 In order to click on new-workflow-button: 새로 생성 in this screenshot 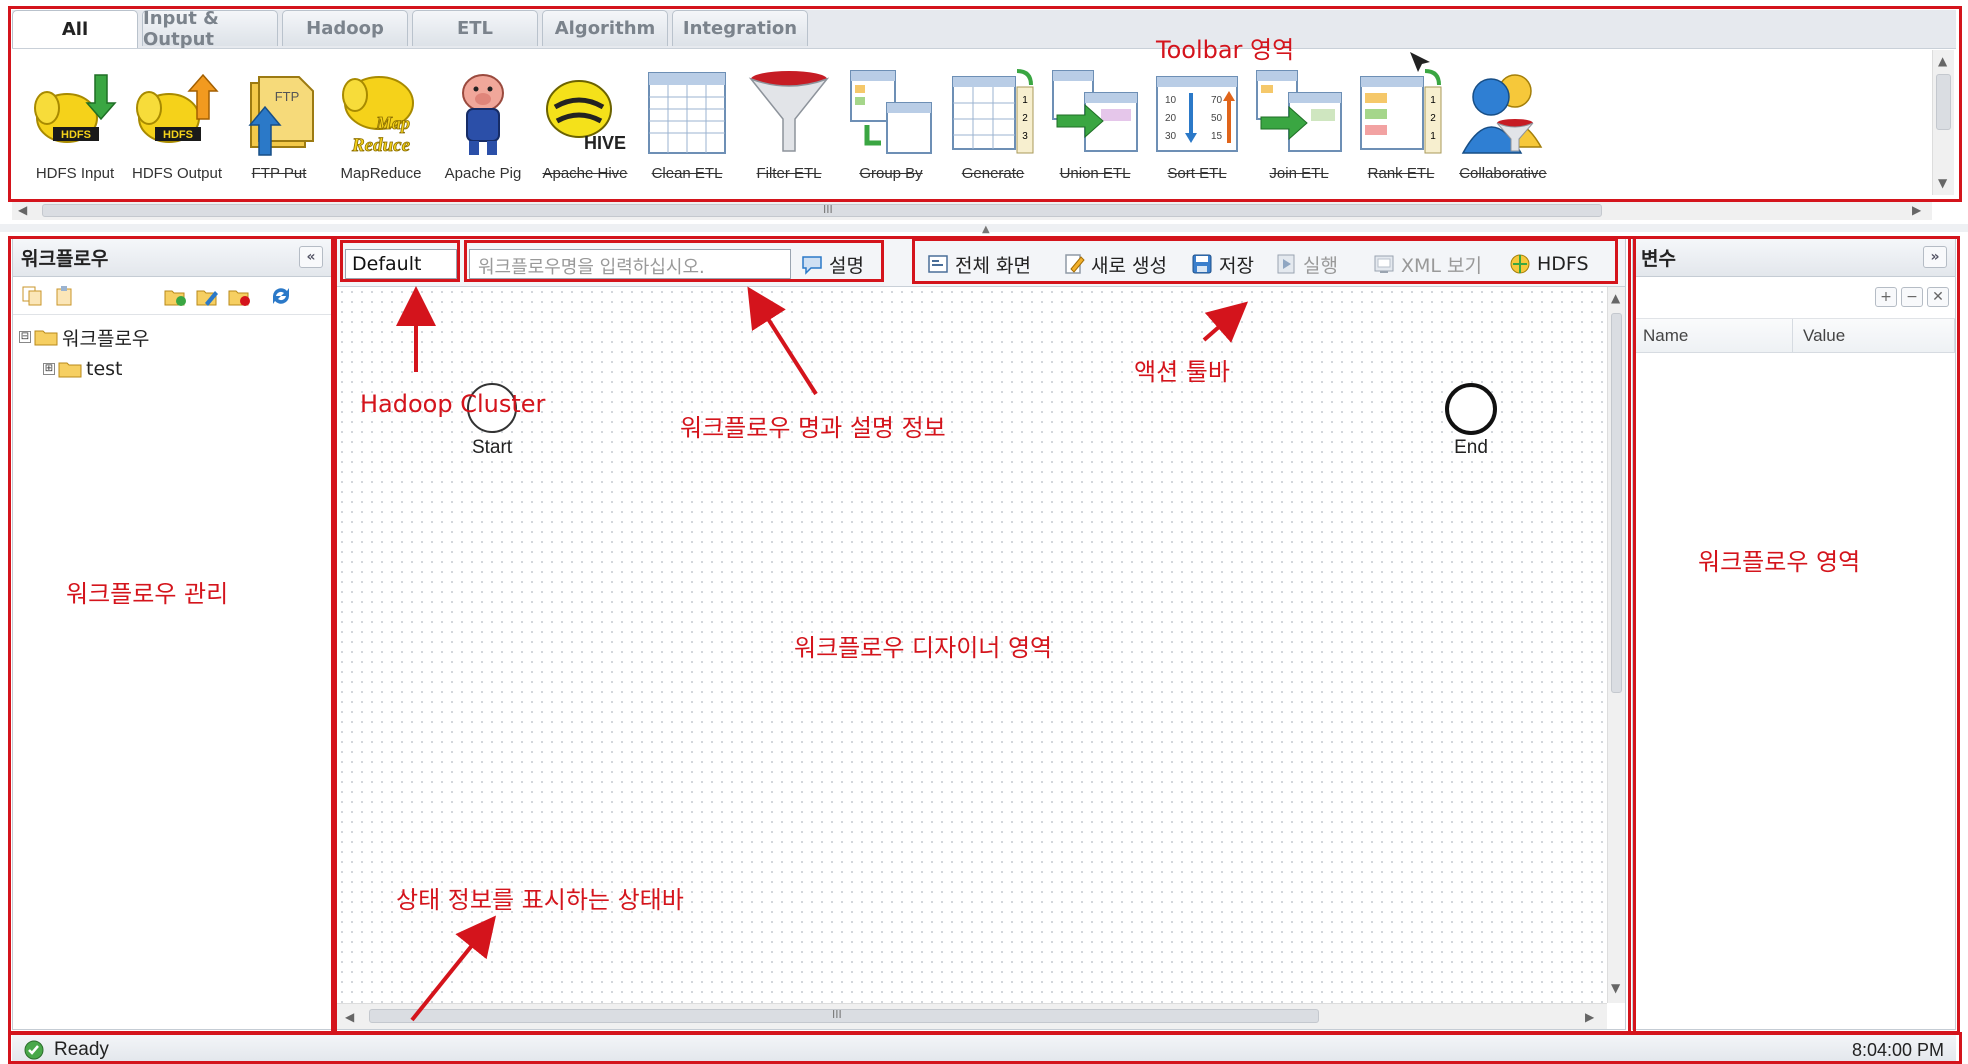, I will do `click(1115, 264)`.